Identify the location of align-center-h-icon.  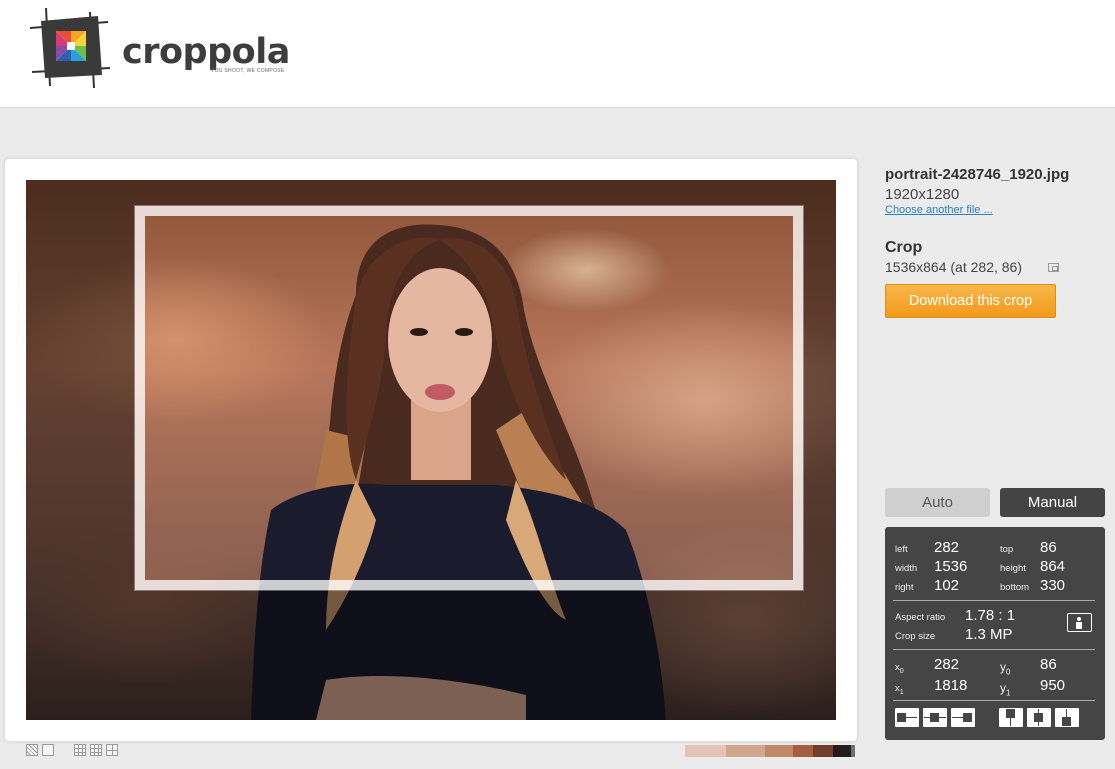
(935, 717).